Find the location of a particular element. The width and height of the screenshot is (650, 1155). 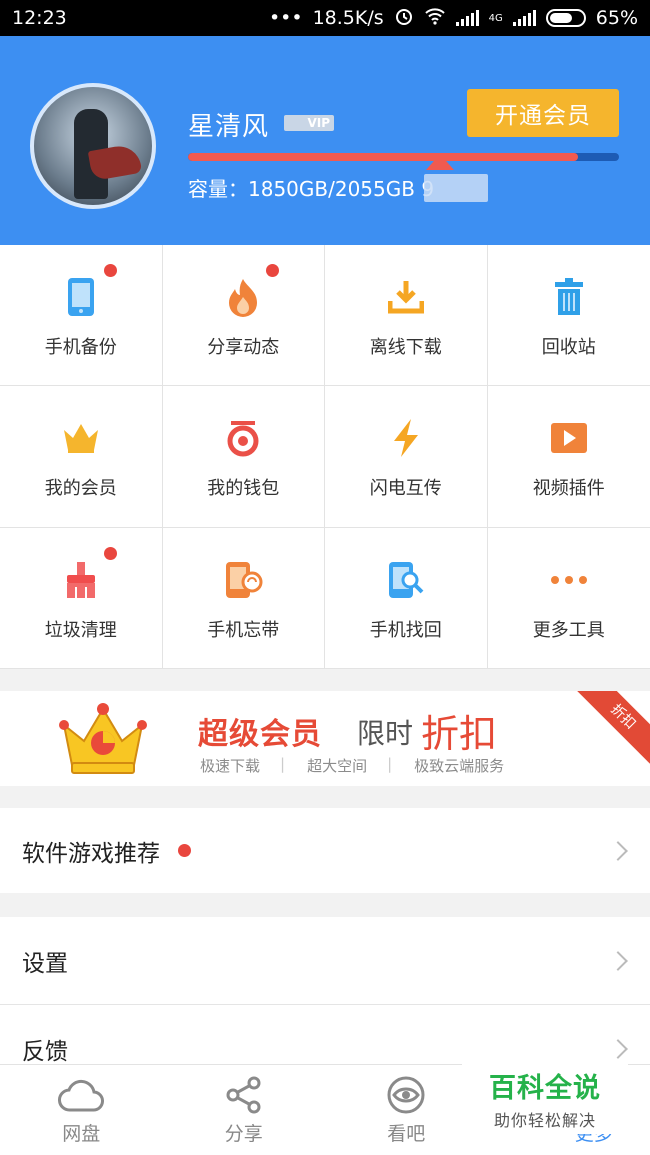

banner-feature: 超大空间 is located at coordinates (337, 766).